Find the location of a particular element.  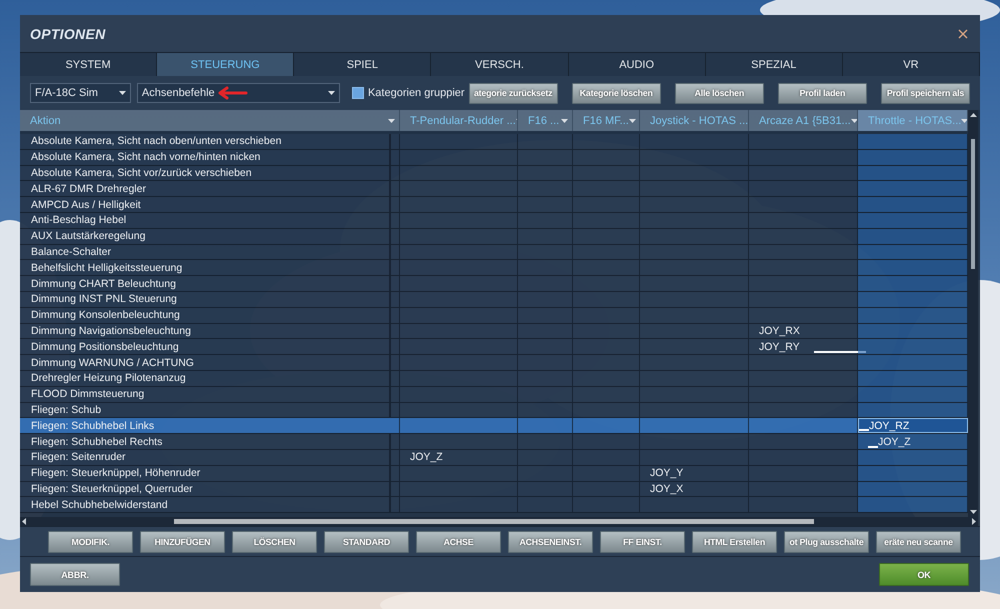

action-text: ALR-67 DMR Drehregler is located at coordinates (88, 188).